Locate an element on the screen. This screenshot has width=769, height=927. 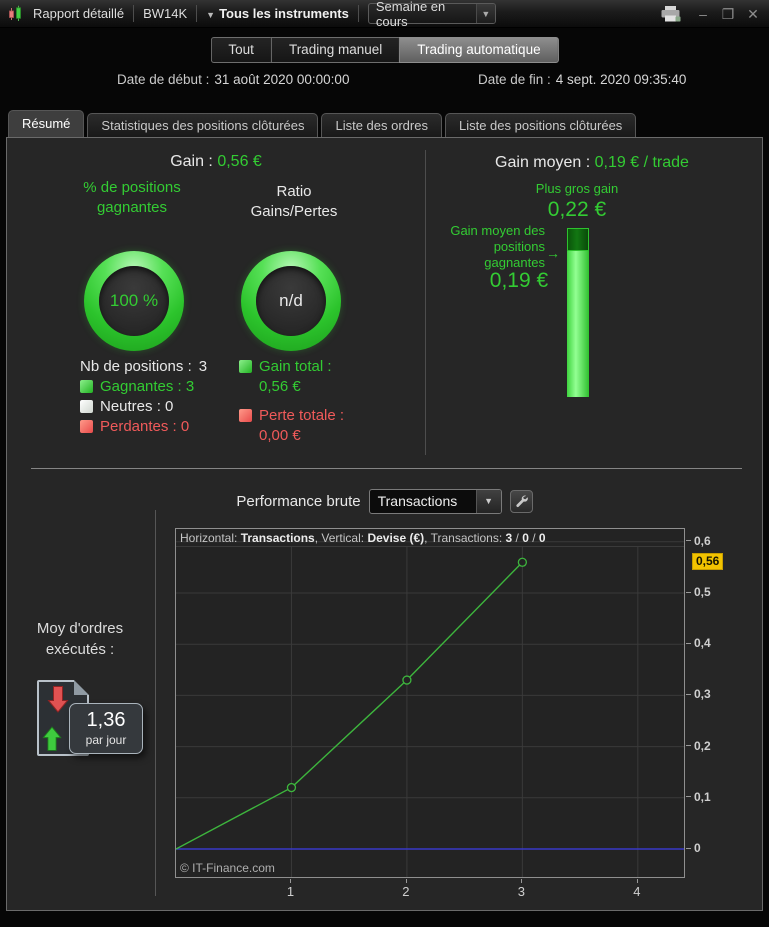
ratio-label: Ratio Gains/Pertes is located at coordinates (294, 201).